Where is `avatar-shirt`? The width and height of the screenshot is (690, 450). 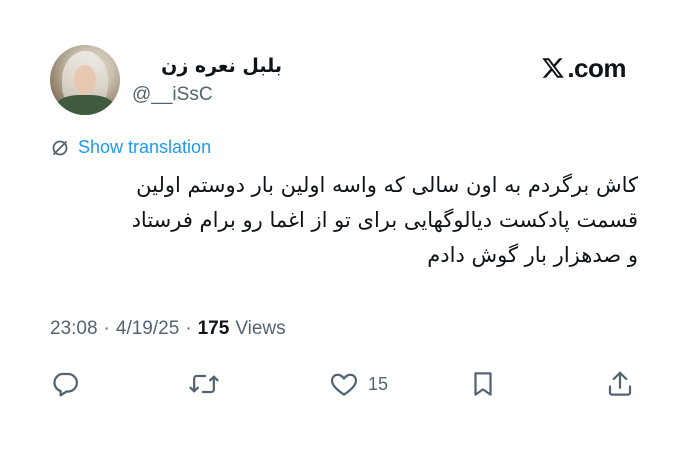 avatar-shirt is located at coordinates (85, 105).